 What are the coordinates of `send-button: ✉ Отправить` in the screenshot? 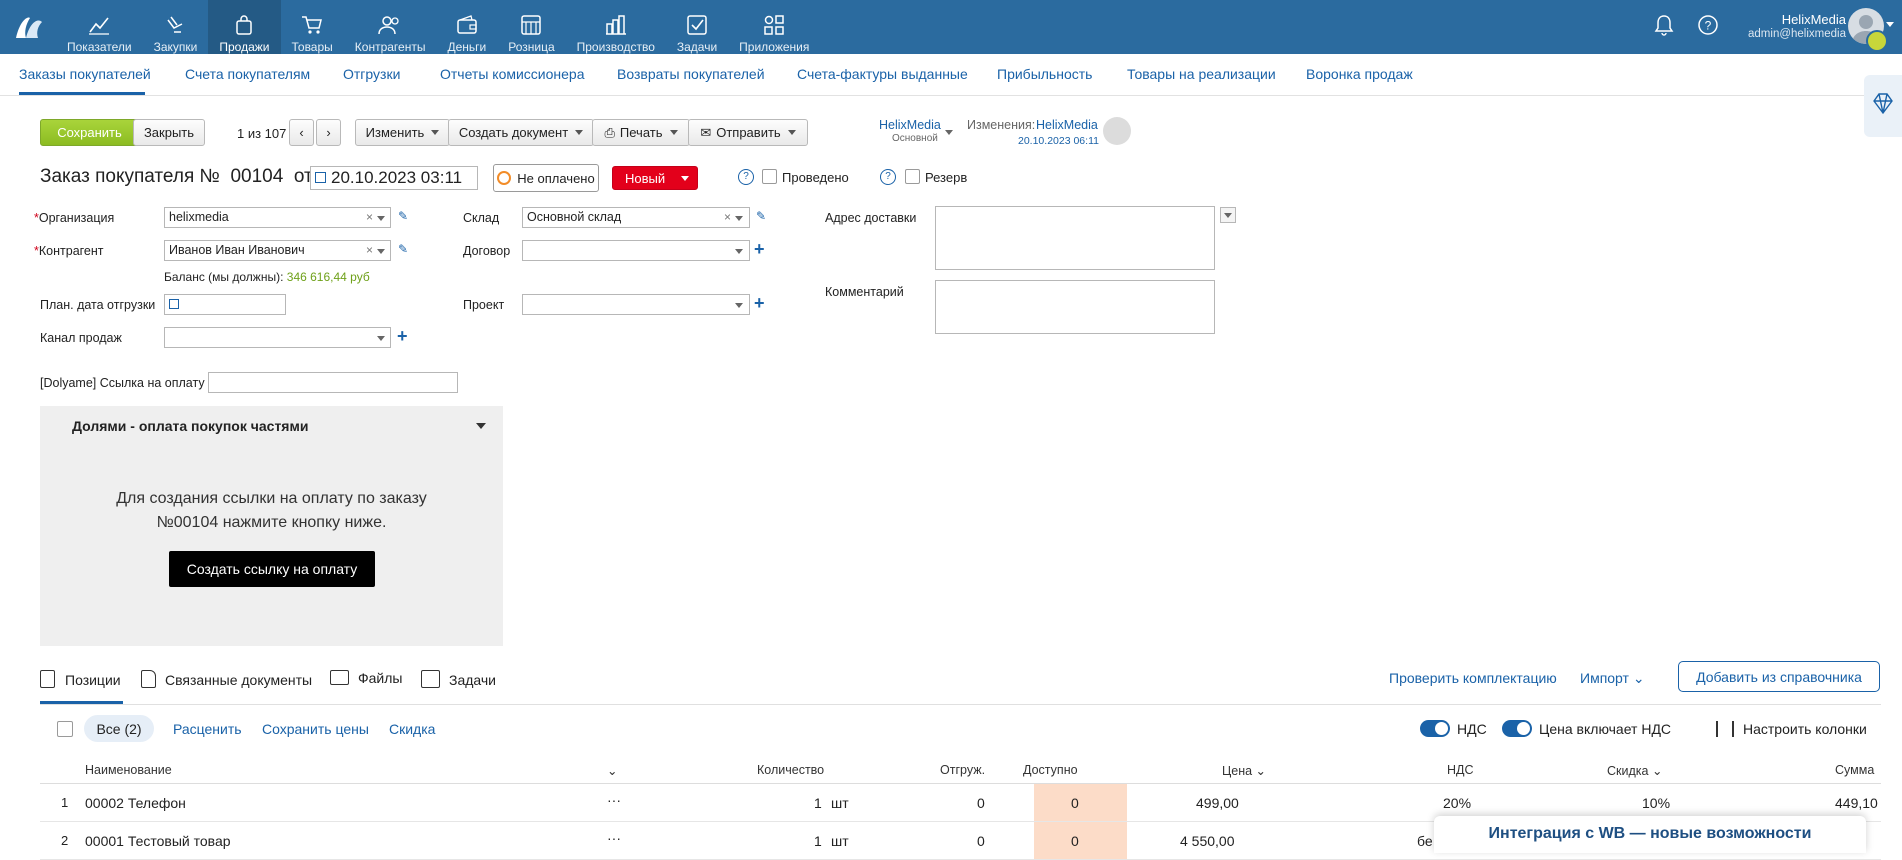 It's located at (748, 132).